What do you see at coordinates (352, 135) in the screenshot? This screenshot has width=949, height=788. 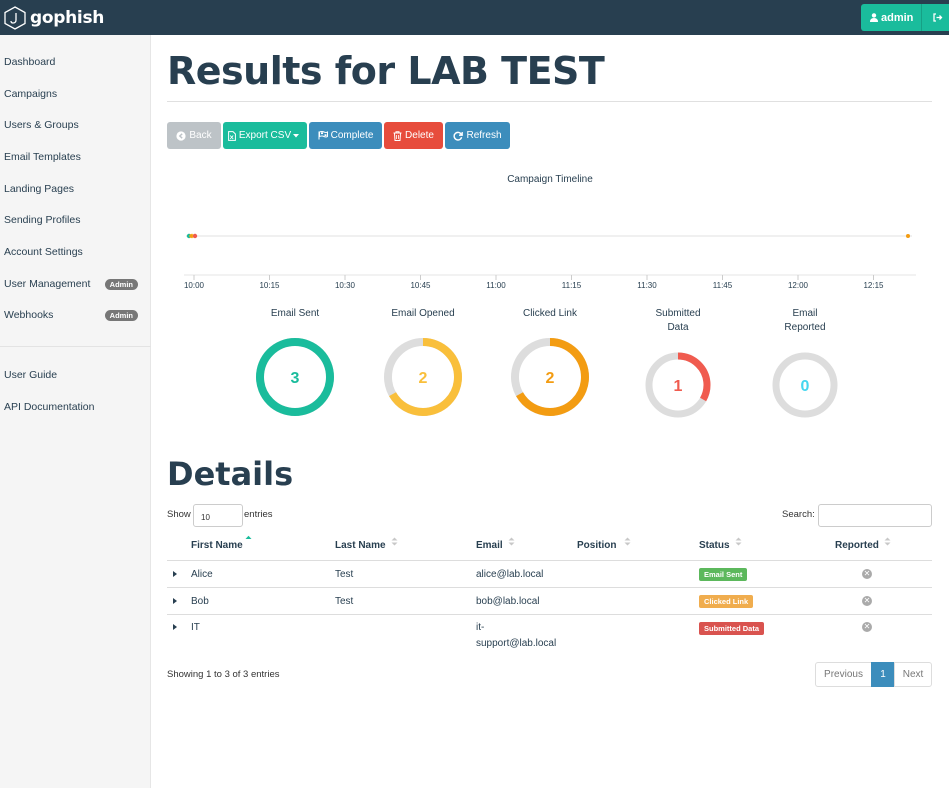 I see `complete-label: Complete` at bounding box center [352, 135].